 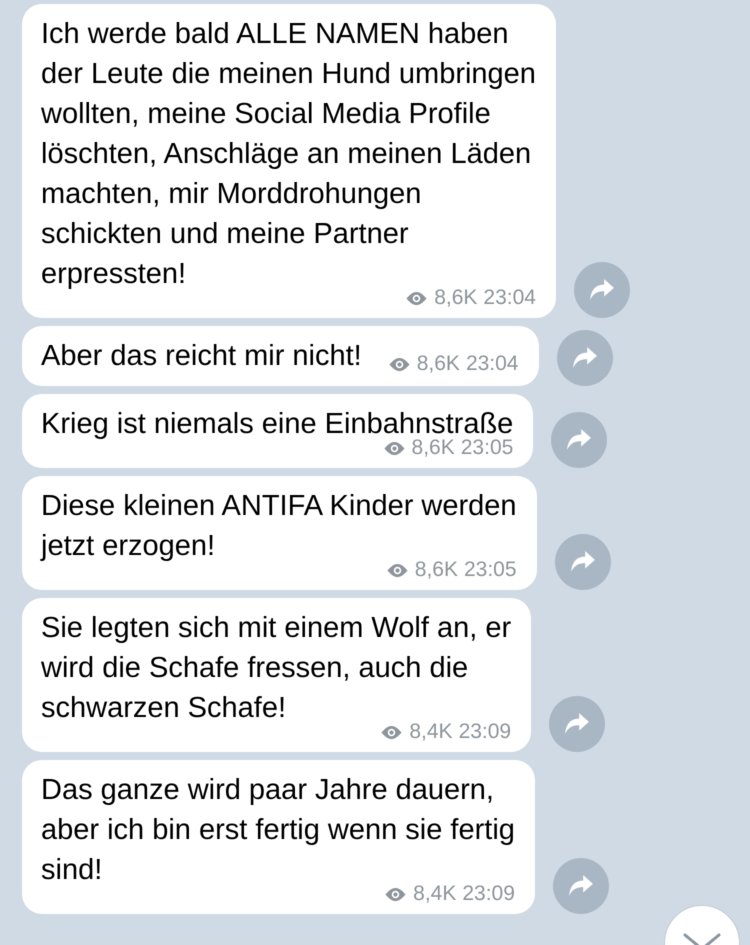 What do you see at coordinates (438, 364) in the screenshot?
I see `view-count: 8,6K` at bounding box center [438, 364].